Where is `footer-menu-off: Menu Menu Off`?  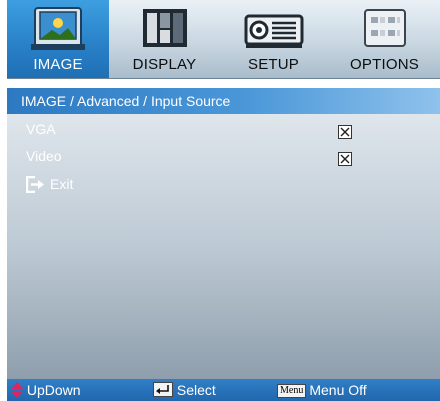 footer-menu-off: Menu Menu Off is located at coordinates (322, 390).